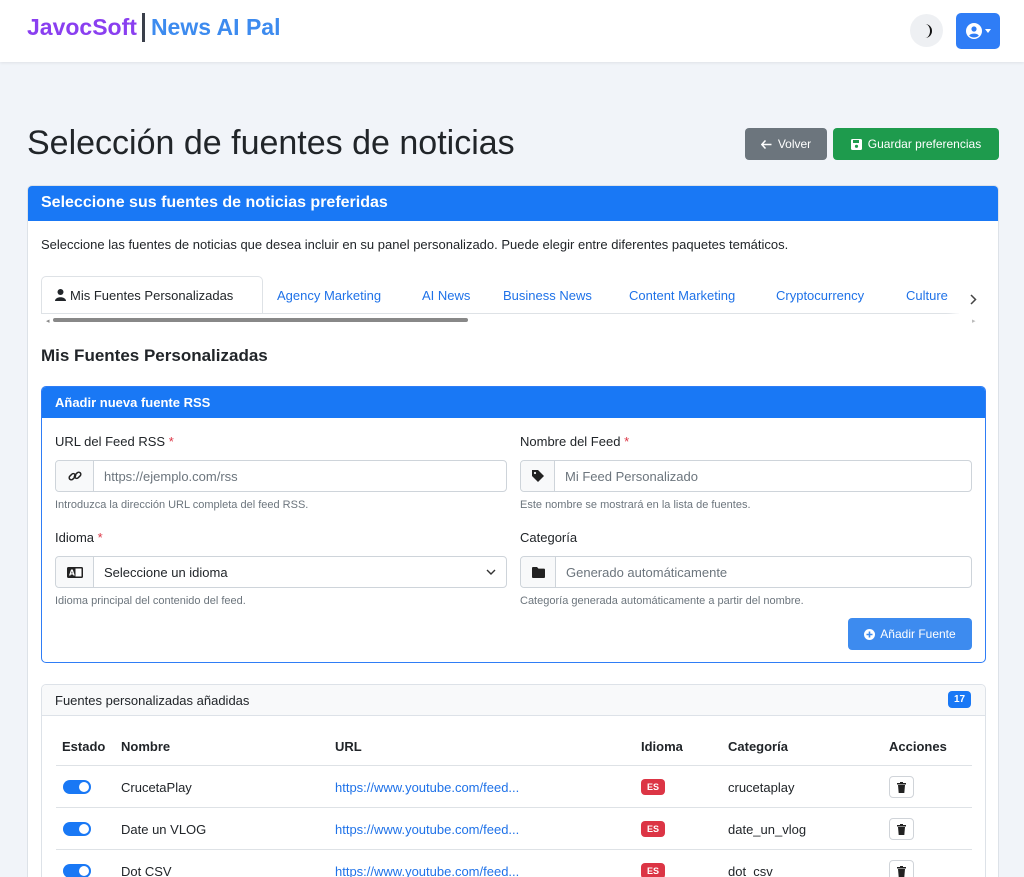 This screenshot has height=877, width=1024. I want to click on back-button-label: Volver, so click(794, 144).